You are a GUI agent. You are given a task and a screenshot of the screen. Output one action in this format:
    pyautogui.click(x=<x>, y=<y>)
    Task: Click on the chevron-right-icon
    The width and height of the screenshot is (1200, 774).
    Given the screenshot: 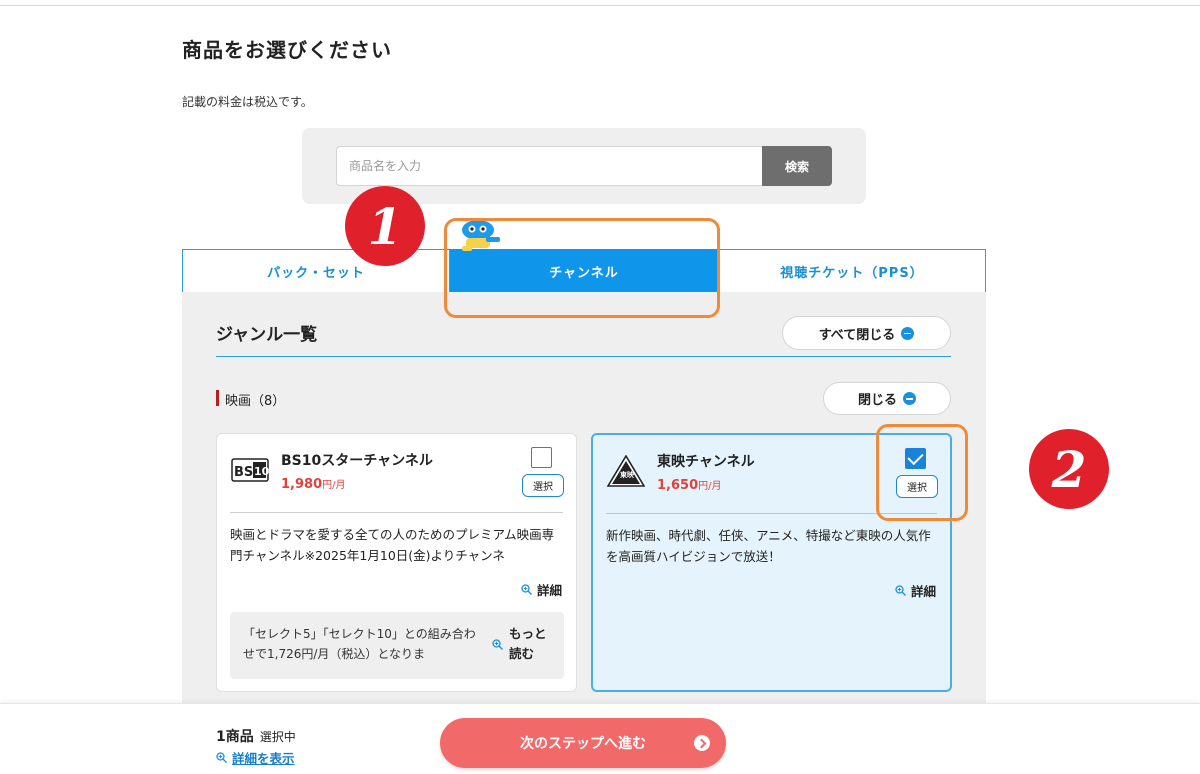 What is the action you would take?
    pyautogui.click(x=702, y=743)
    